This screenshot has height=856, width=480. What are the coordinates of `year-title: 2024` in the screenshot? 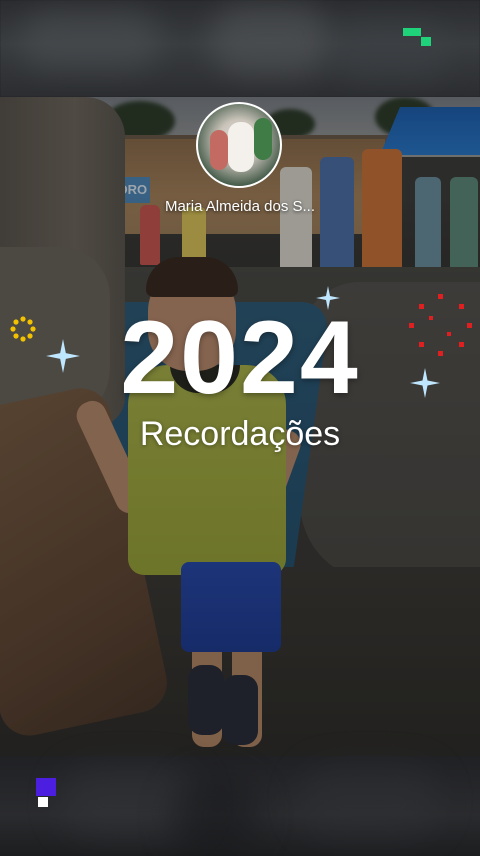 It's located at (240, 358).